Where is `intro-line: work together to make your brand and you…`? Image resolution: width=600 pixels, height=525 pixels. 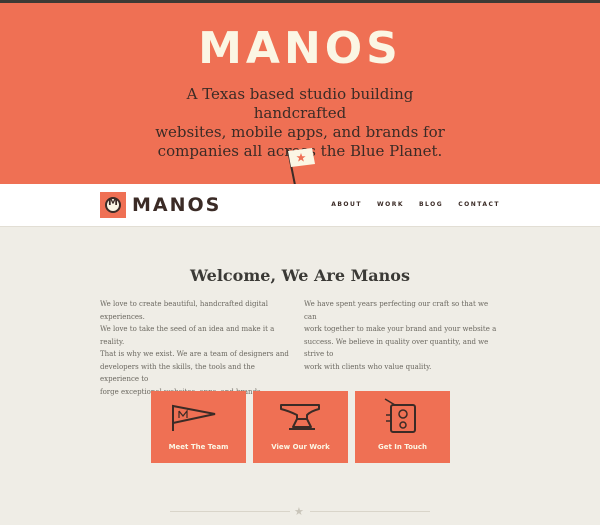 intro-line: work together to make your brand and you… is located at coordinates (400, 329).